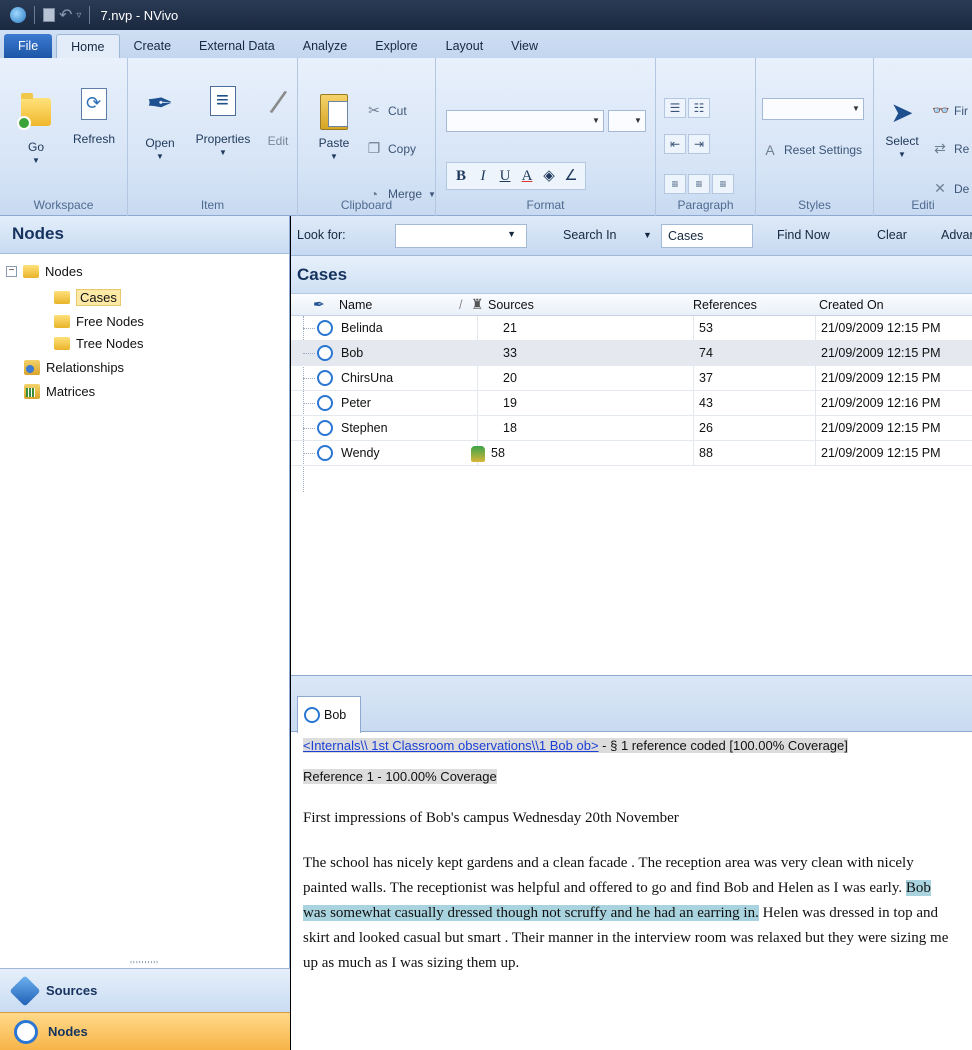 The image size is (972, 1050). I want to click on table-row: ChirsUna 20 37 21/09/2009 12:15 PM, so click(631, 378).